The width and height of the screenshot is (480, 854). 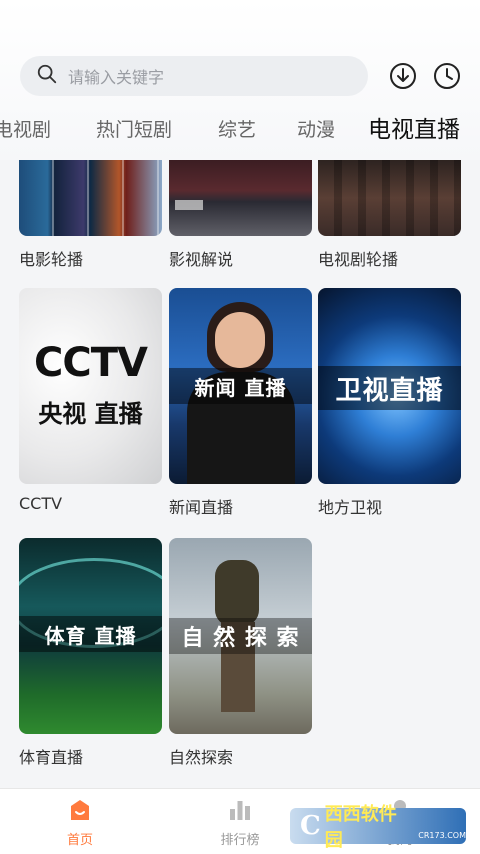 I want to click on card-tv-series-carousel: 电视剧轮播, so click(x=389, y=214).